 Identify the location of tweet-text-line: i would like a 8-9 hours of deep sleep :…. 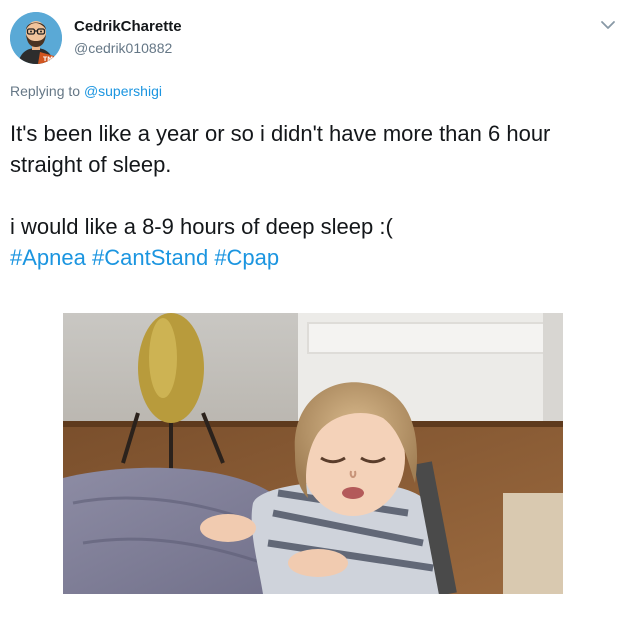
(201, 226).